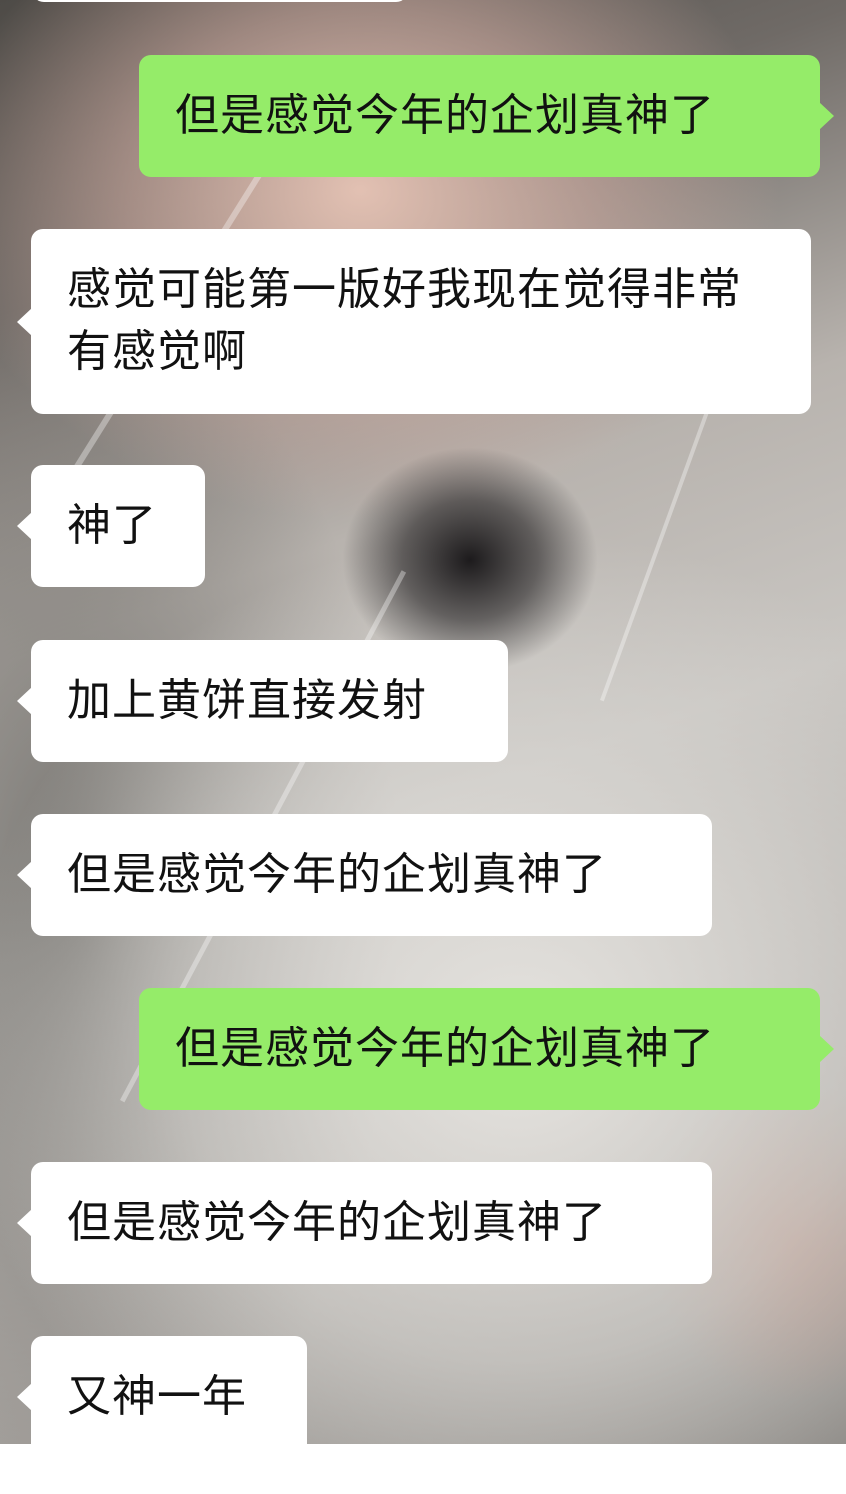 Image resolution: width=846 pixels, height=1494 pixels. I want to click on message-text: 感觉可能第一版好我现在觉得非常有感觉啊, so click(404, 320).